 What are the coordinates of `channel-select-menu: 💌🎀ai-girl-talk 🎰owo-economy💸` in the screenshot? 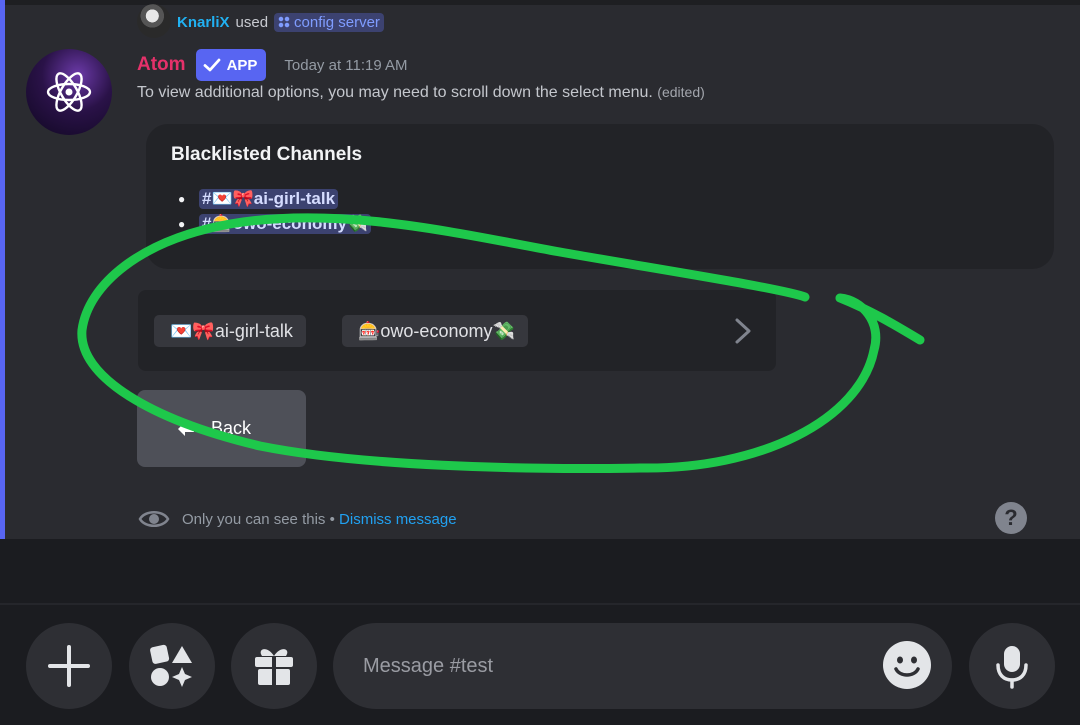 It's located at (457, 330).